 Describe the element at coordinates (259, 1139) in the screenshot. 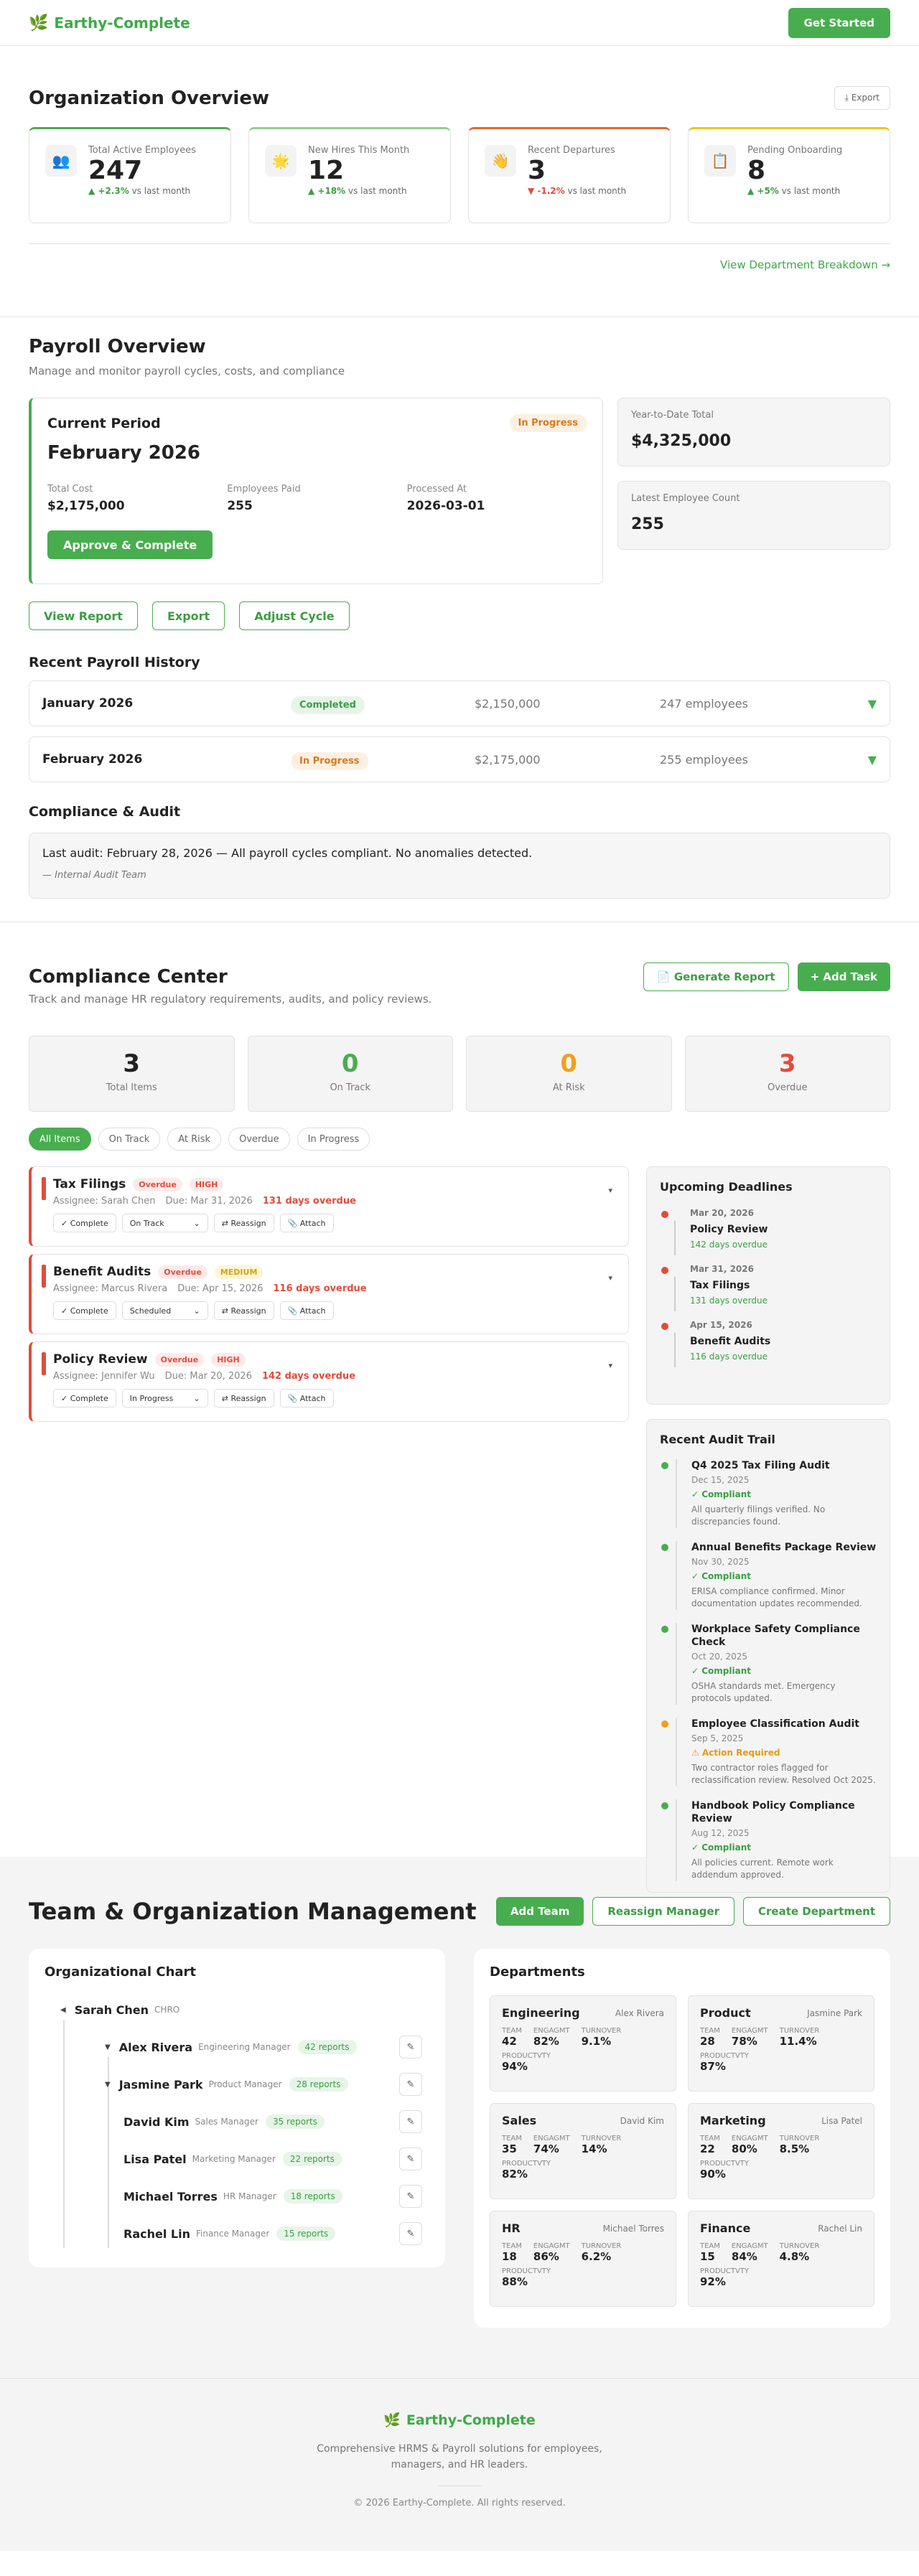

I see `filter-chip: Overdue` at that location.